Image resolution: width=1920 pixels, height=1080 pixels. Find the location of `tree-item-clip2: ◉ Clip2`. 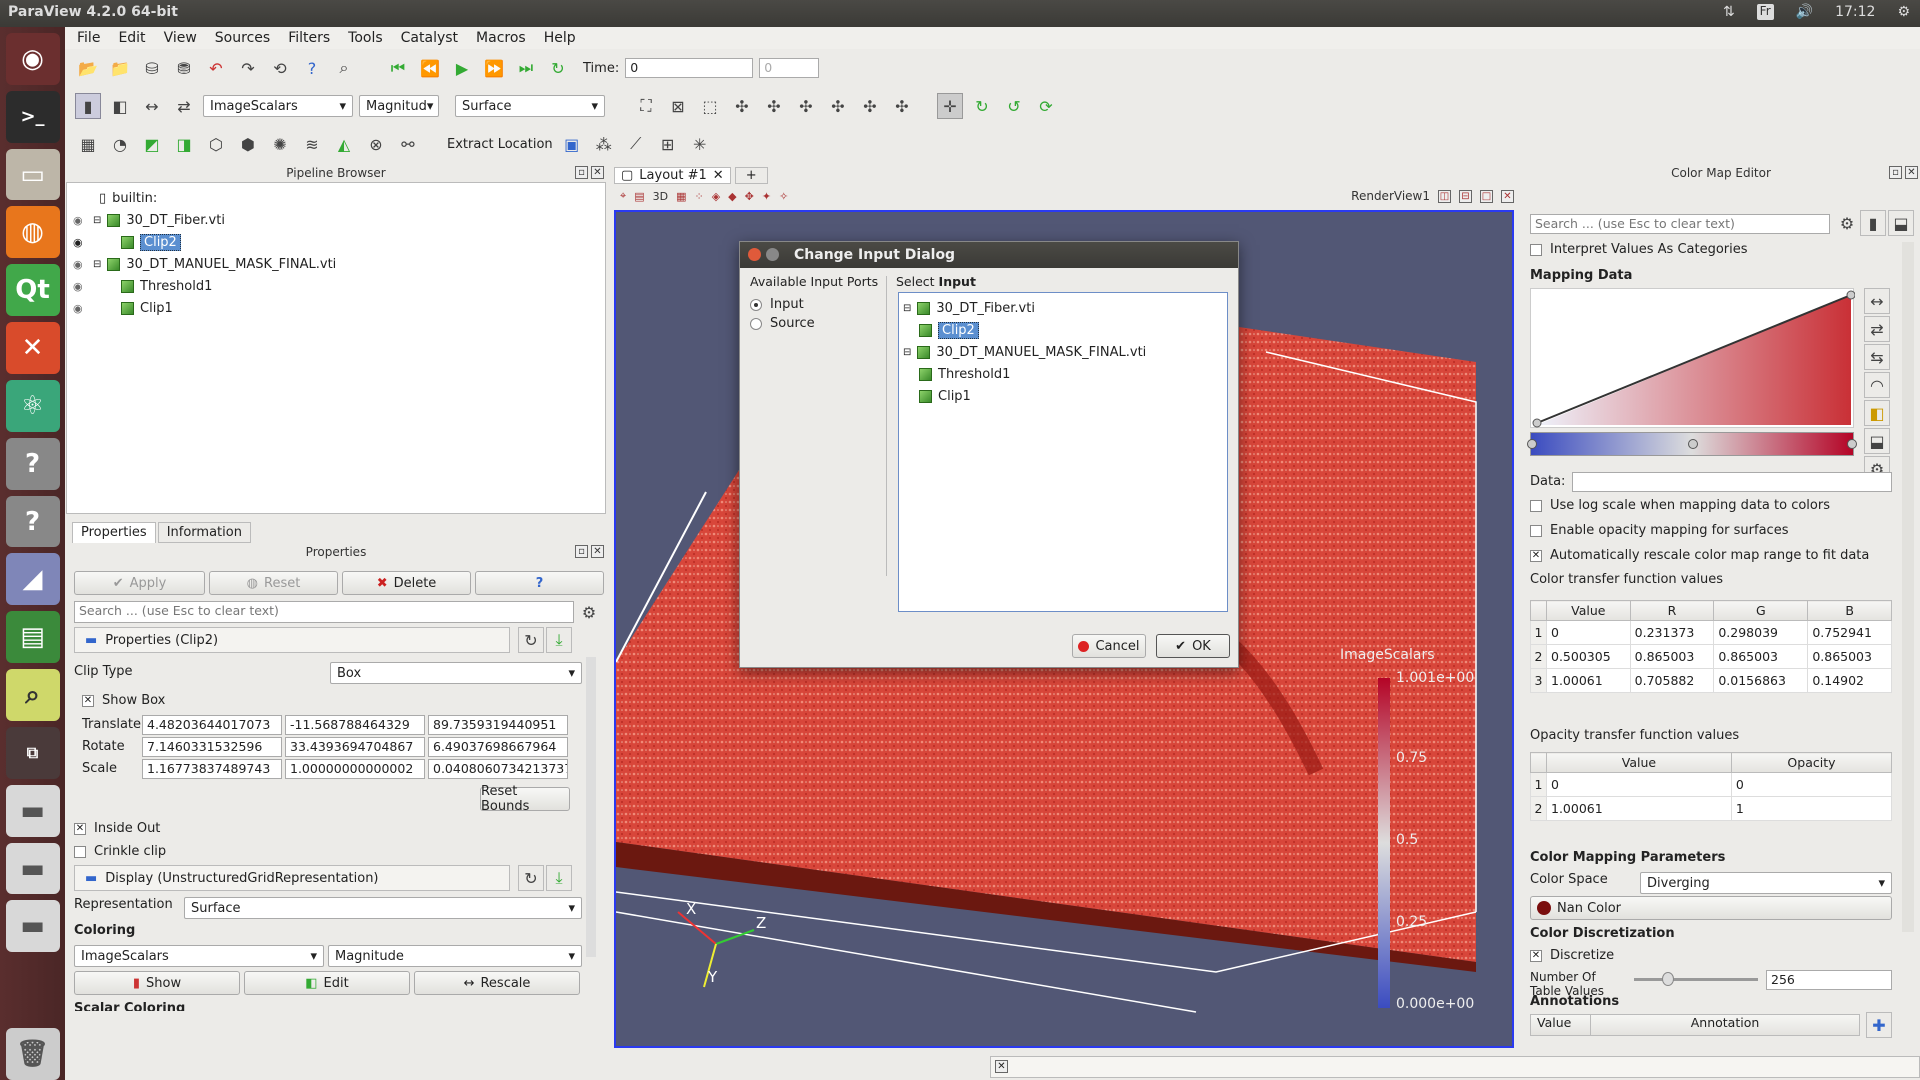

tree-item-clip2: ◉ Clip2 is located at coordinates (339, 242).